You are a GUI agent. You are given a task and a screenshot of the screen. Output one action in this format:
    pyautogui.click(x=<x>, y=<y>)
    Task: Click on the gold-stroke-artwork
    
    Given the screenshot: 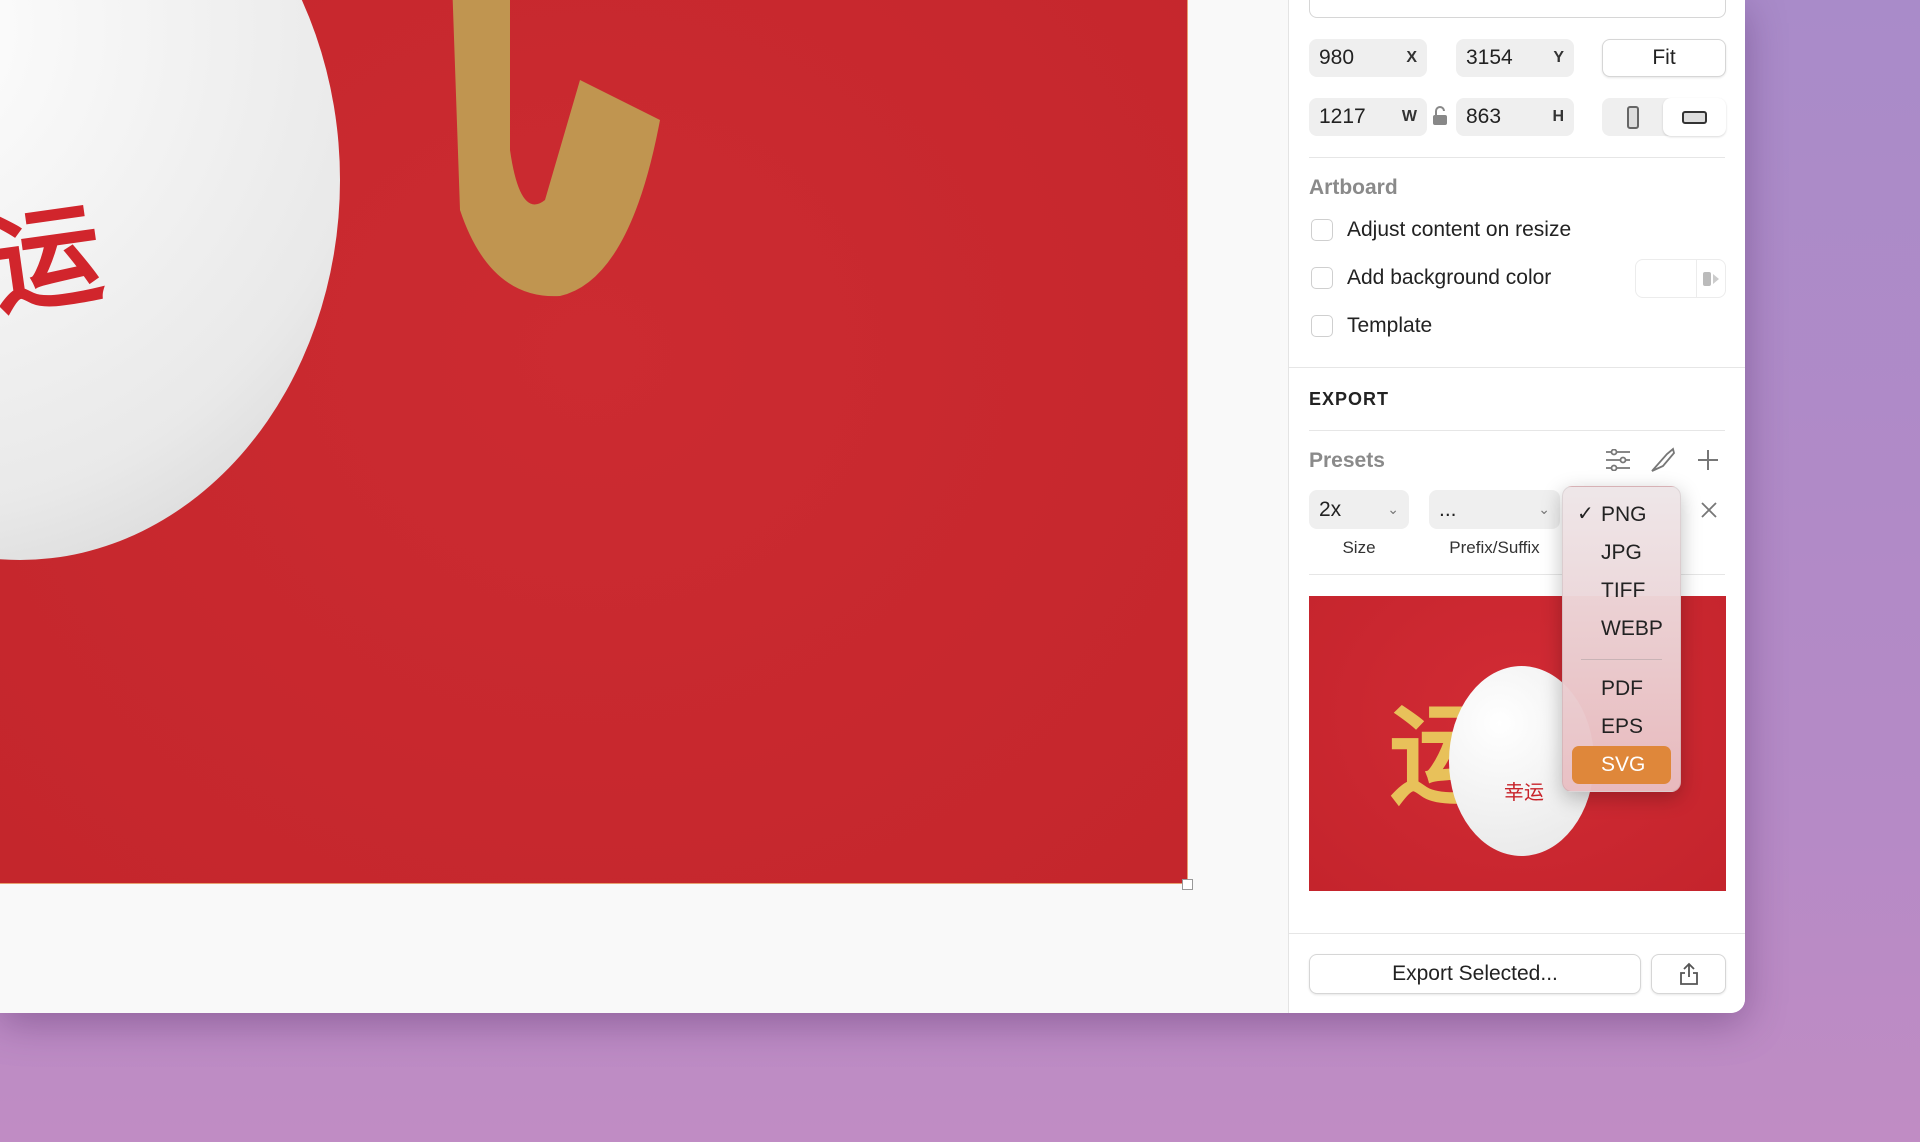 What is the action you would take?
    pyautogui.click(x=556, y=148)
    